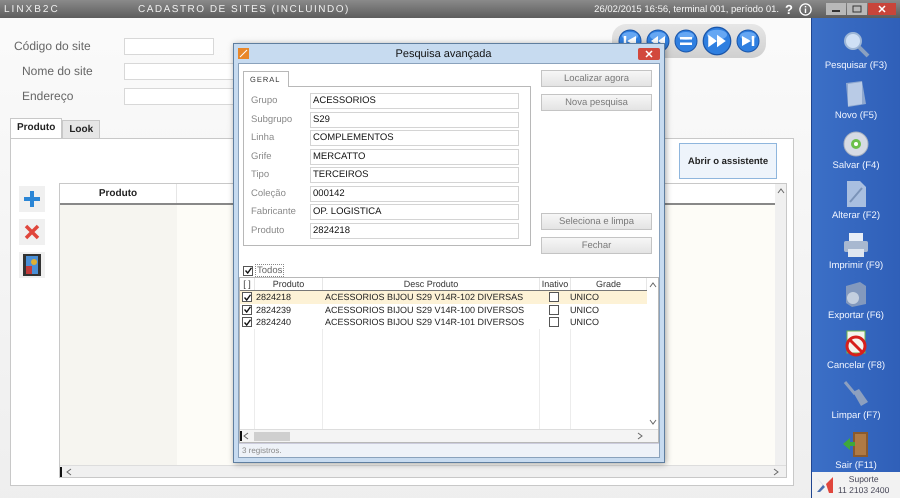 The height and width of the screenshot is (498, 900). What do you see at coordinates (263, 138) in the screenshot?
I see `field-label: Linha` at bounding box center [263, 138].